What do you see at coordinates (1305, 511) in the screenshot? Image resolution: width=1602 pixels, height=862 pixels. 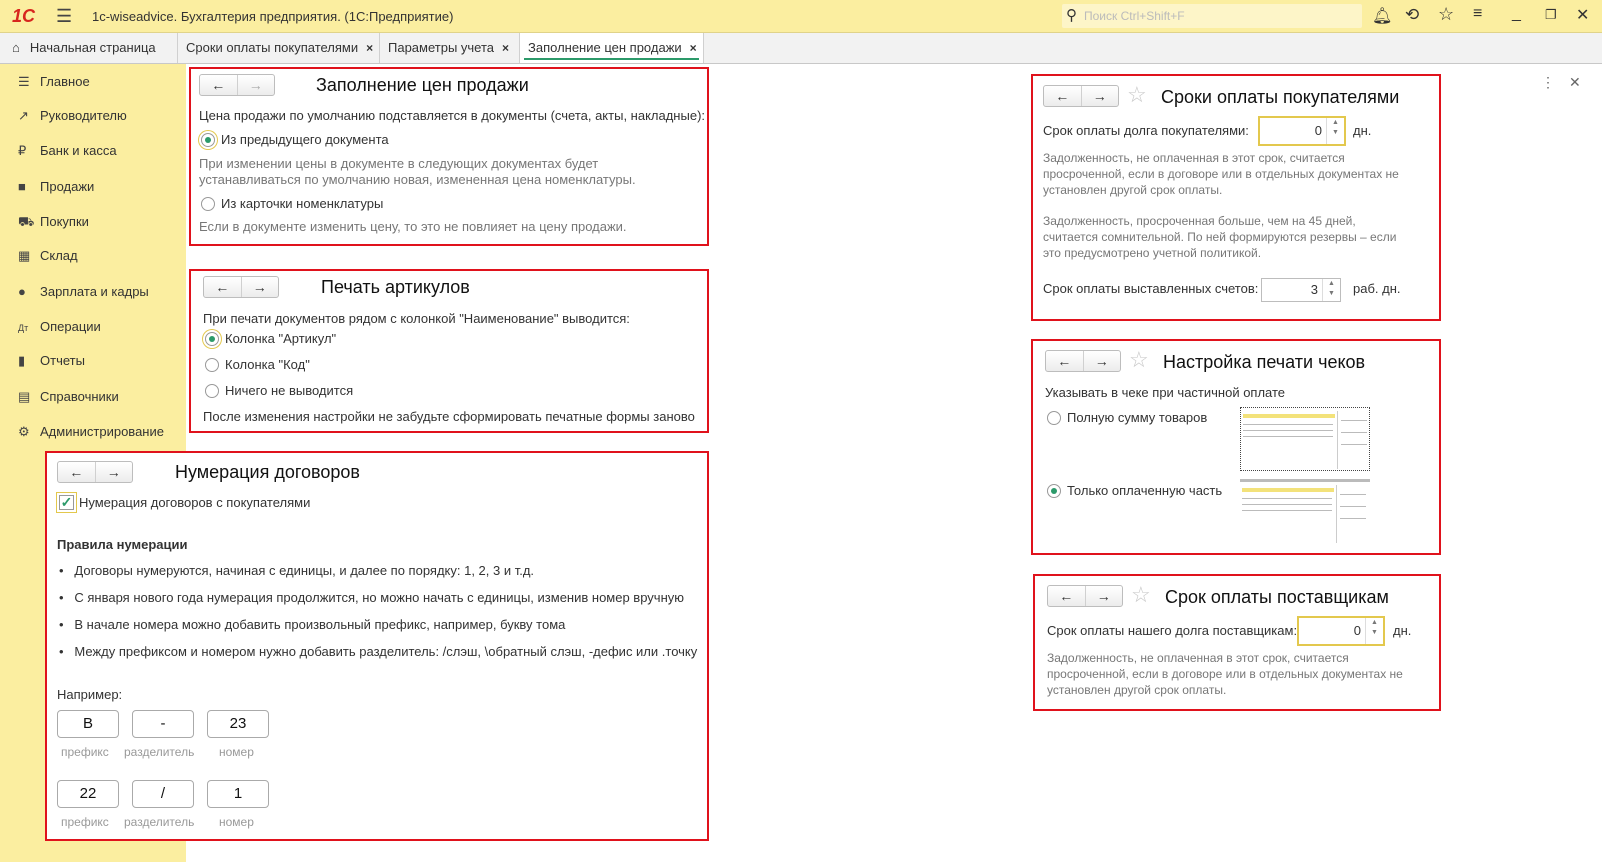 I see `receipt-preview-paid` at bounding box center [1305, 511].